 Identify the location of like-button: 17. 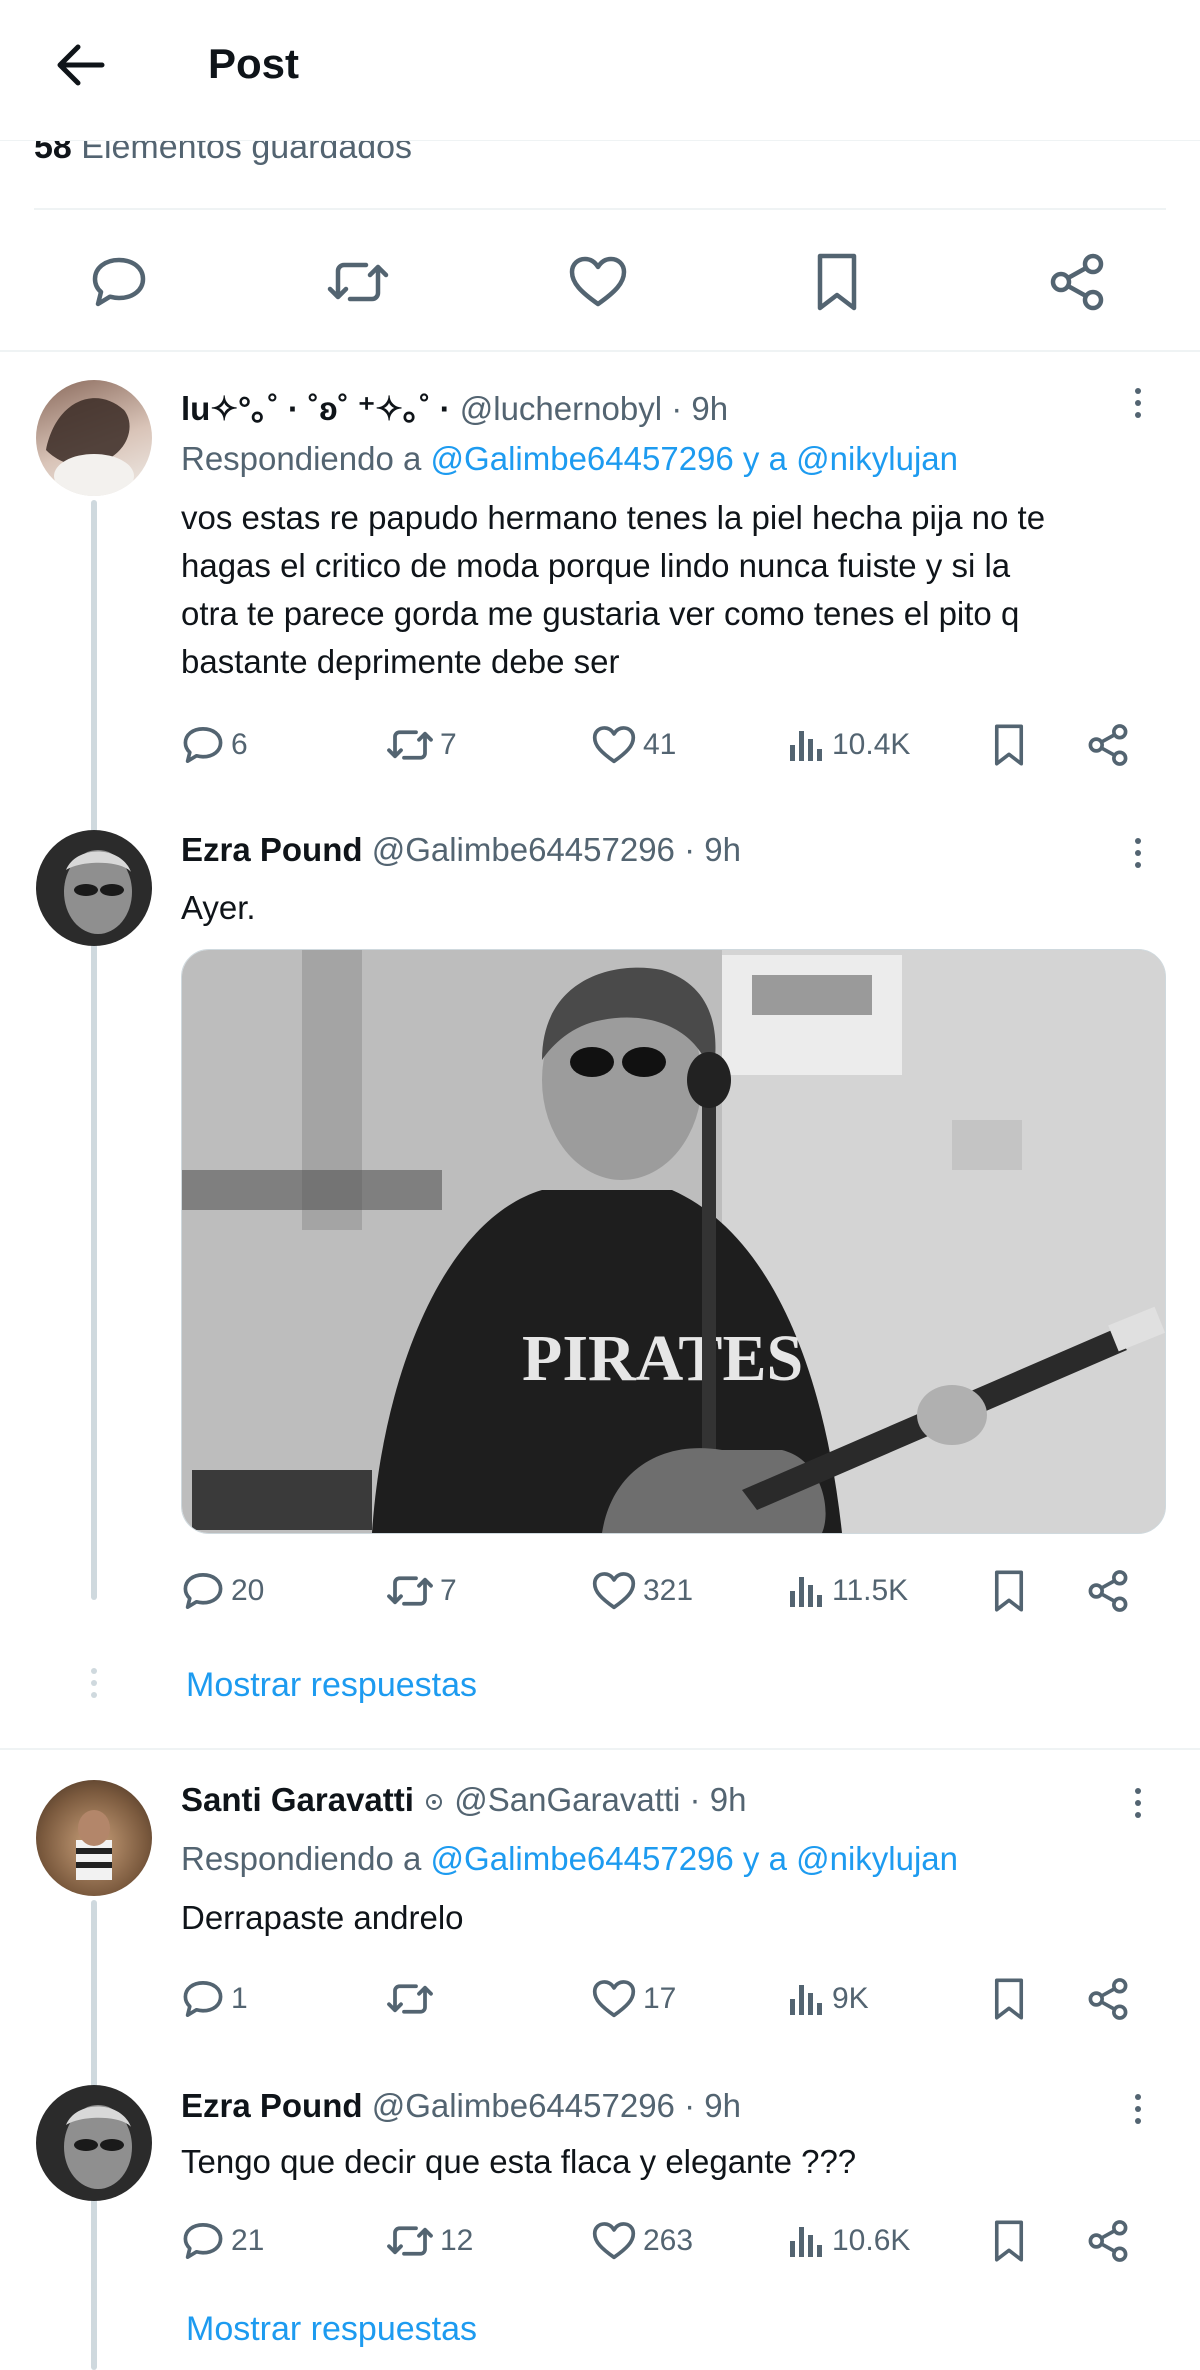
(633, 1999).